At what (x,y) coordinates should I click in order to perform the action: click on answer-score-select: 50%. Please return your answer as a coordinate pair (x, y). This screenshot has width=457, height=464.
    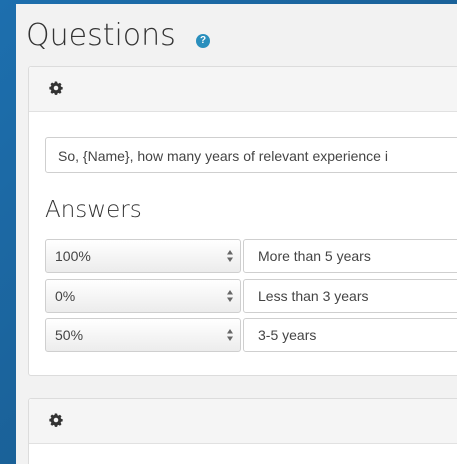
    Looking at the image, I should click on (143, 335).